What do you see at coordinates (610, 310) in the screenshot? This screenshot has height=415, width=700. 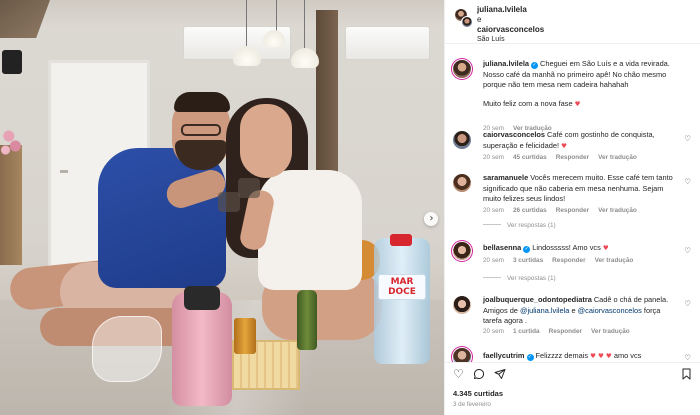 I see `mention-link: @caiorvasconcelos` at bounding box center [610, 310].